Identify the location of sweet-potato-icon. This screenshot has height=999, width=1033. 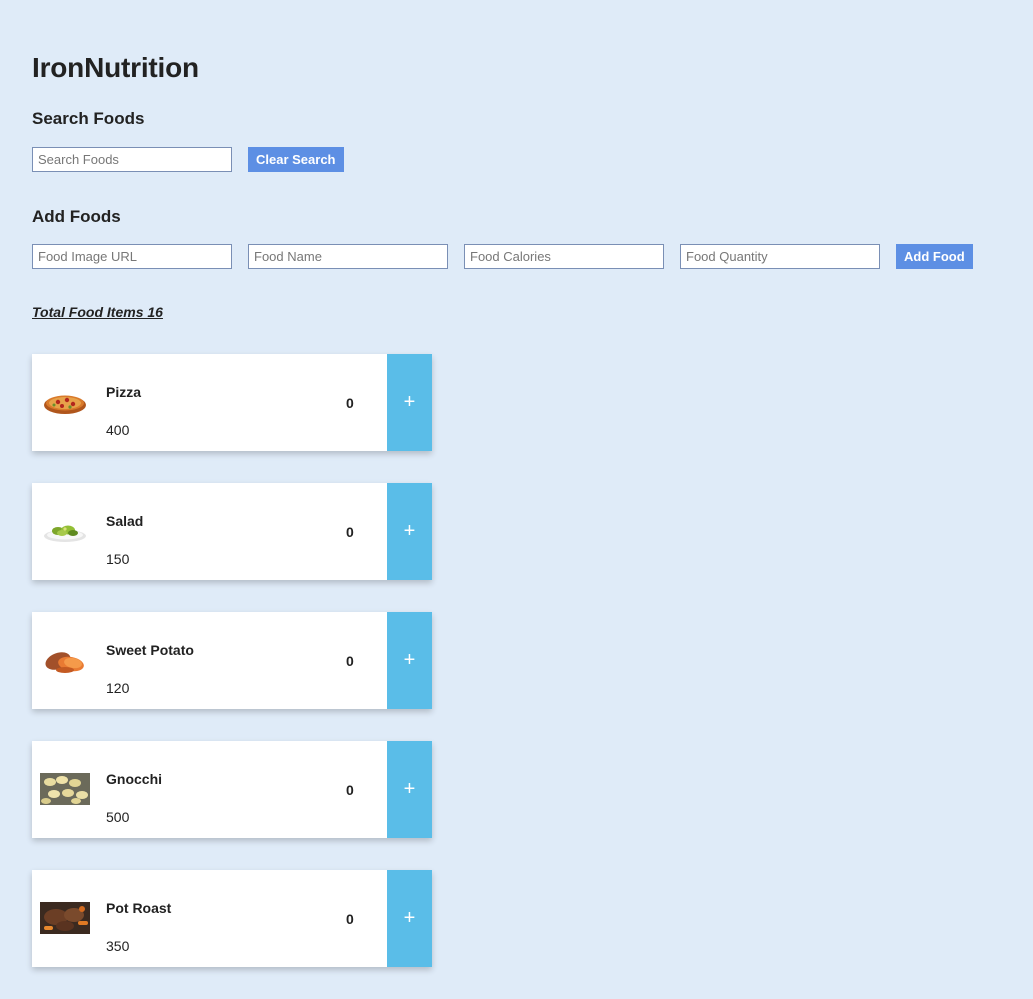
(65, 660).